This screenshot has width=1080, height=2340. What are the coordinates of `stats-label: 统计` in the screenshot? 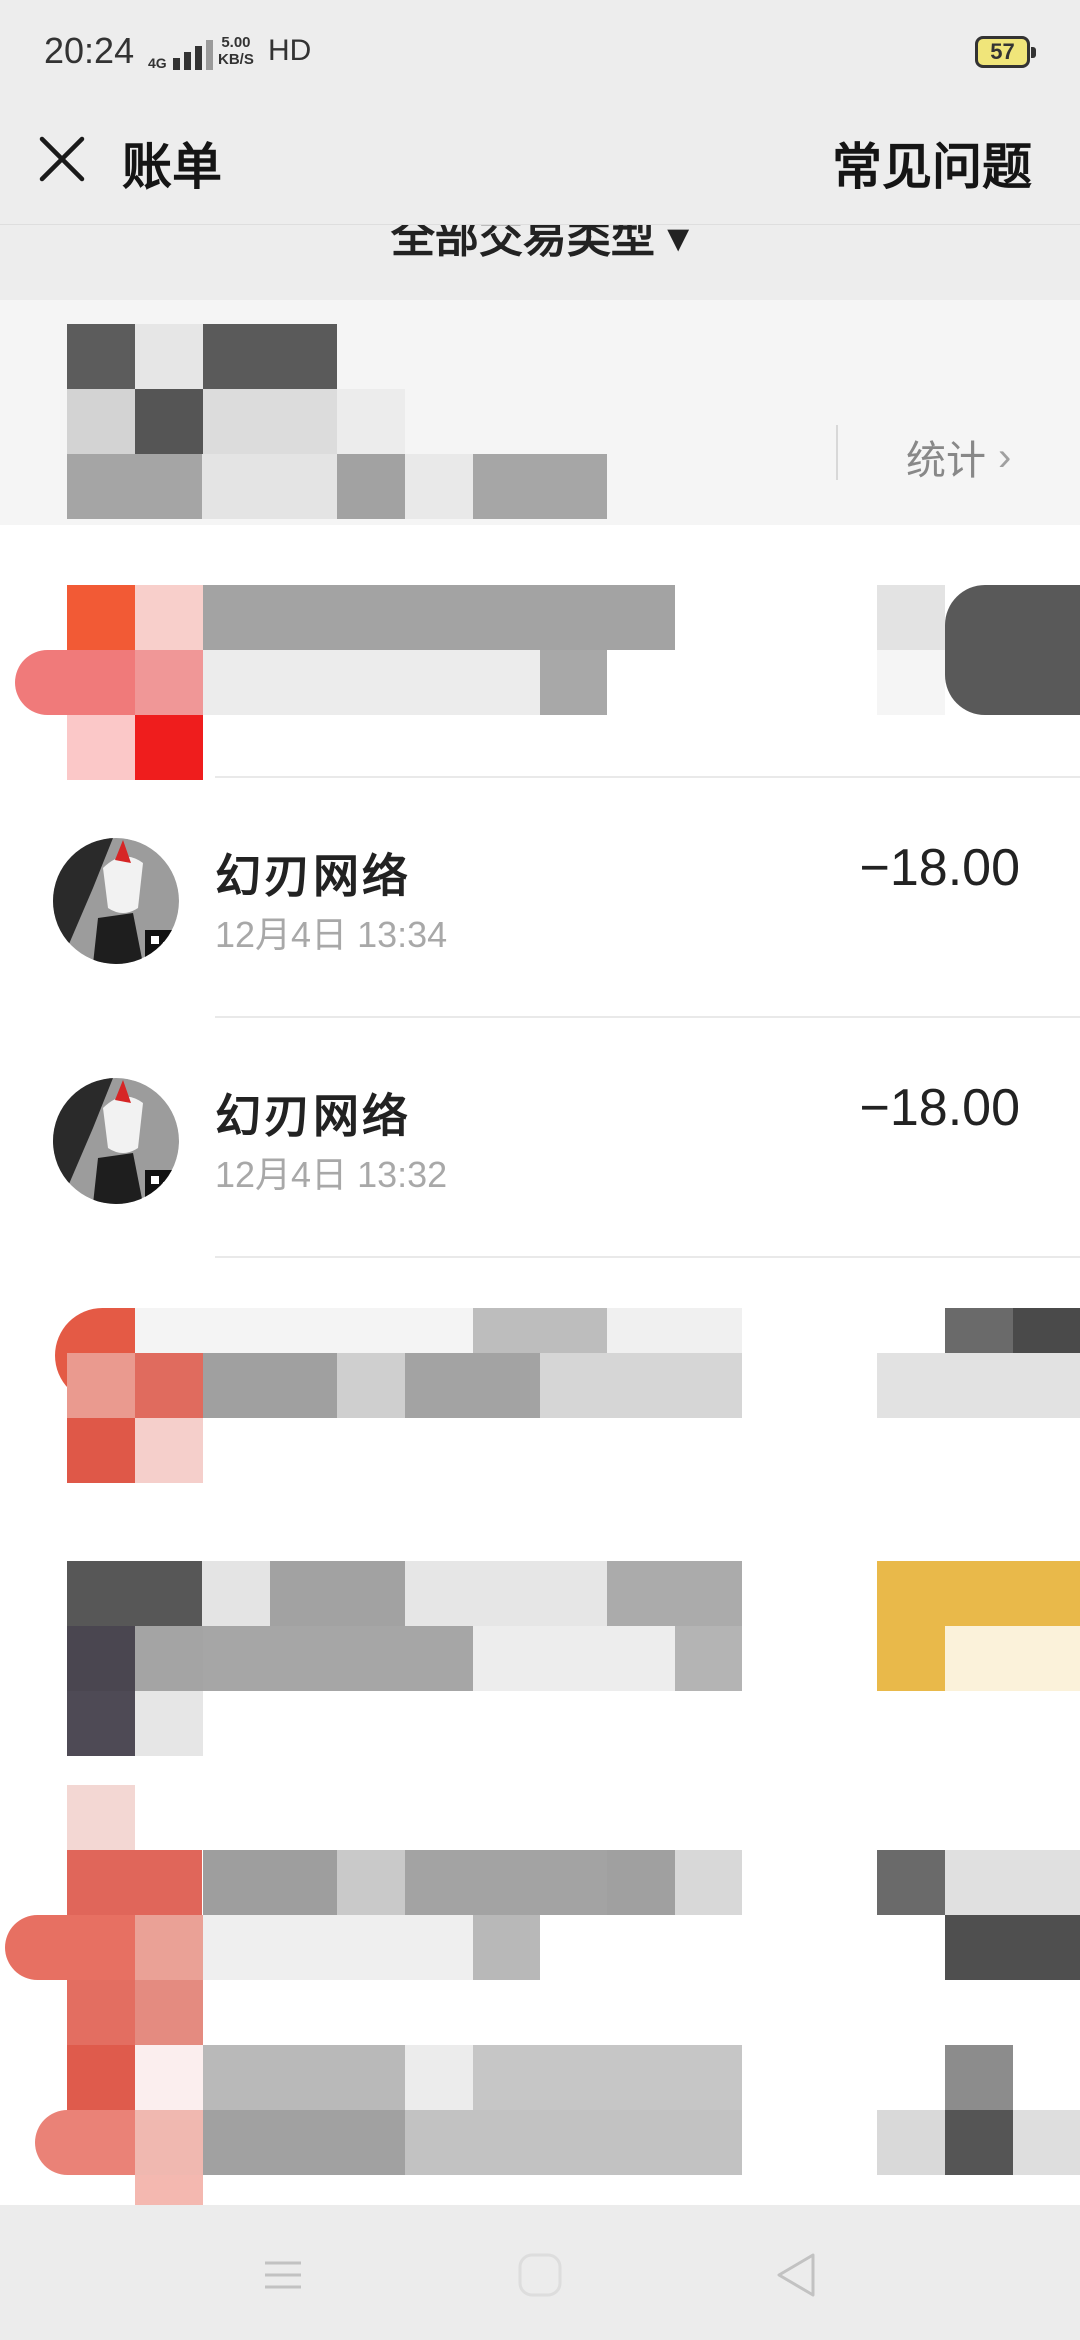 It's located at (946, 461).